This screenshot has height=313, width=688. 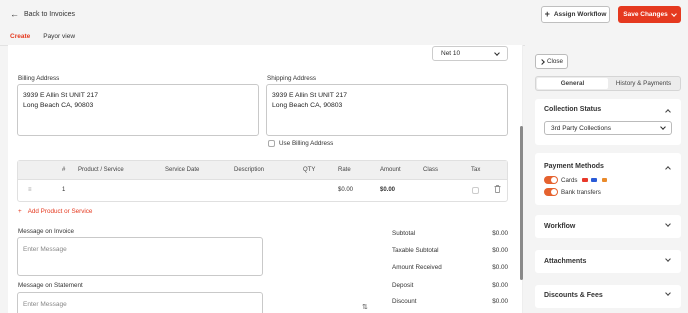 I want to click on terms-value: Net 10, so click(x=451, y=53).